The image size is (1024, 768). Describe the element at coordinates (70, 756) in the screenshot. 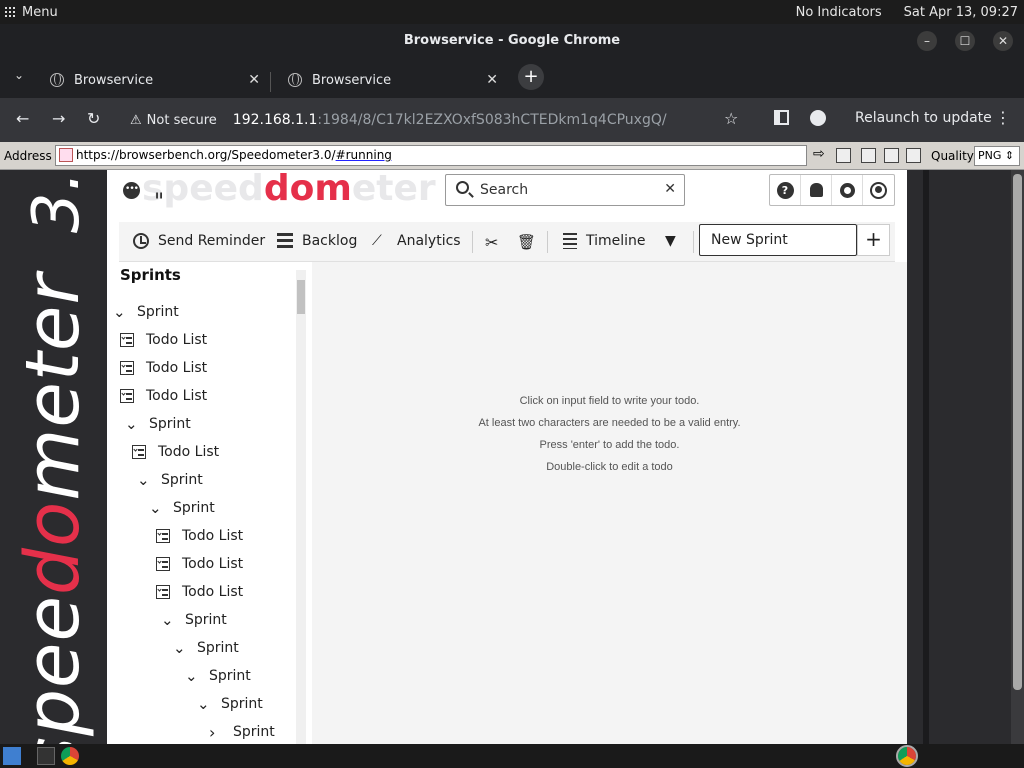

I see `chrome-icon` at that location.